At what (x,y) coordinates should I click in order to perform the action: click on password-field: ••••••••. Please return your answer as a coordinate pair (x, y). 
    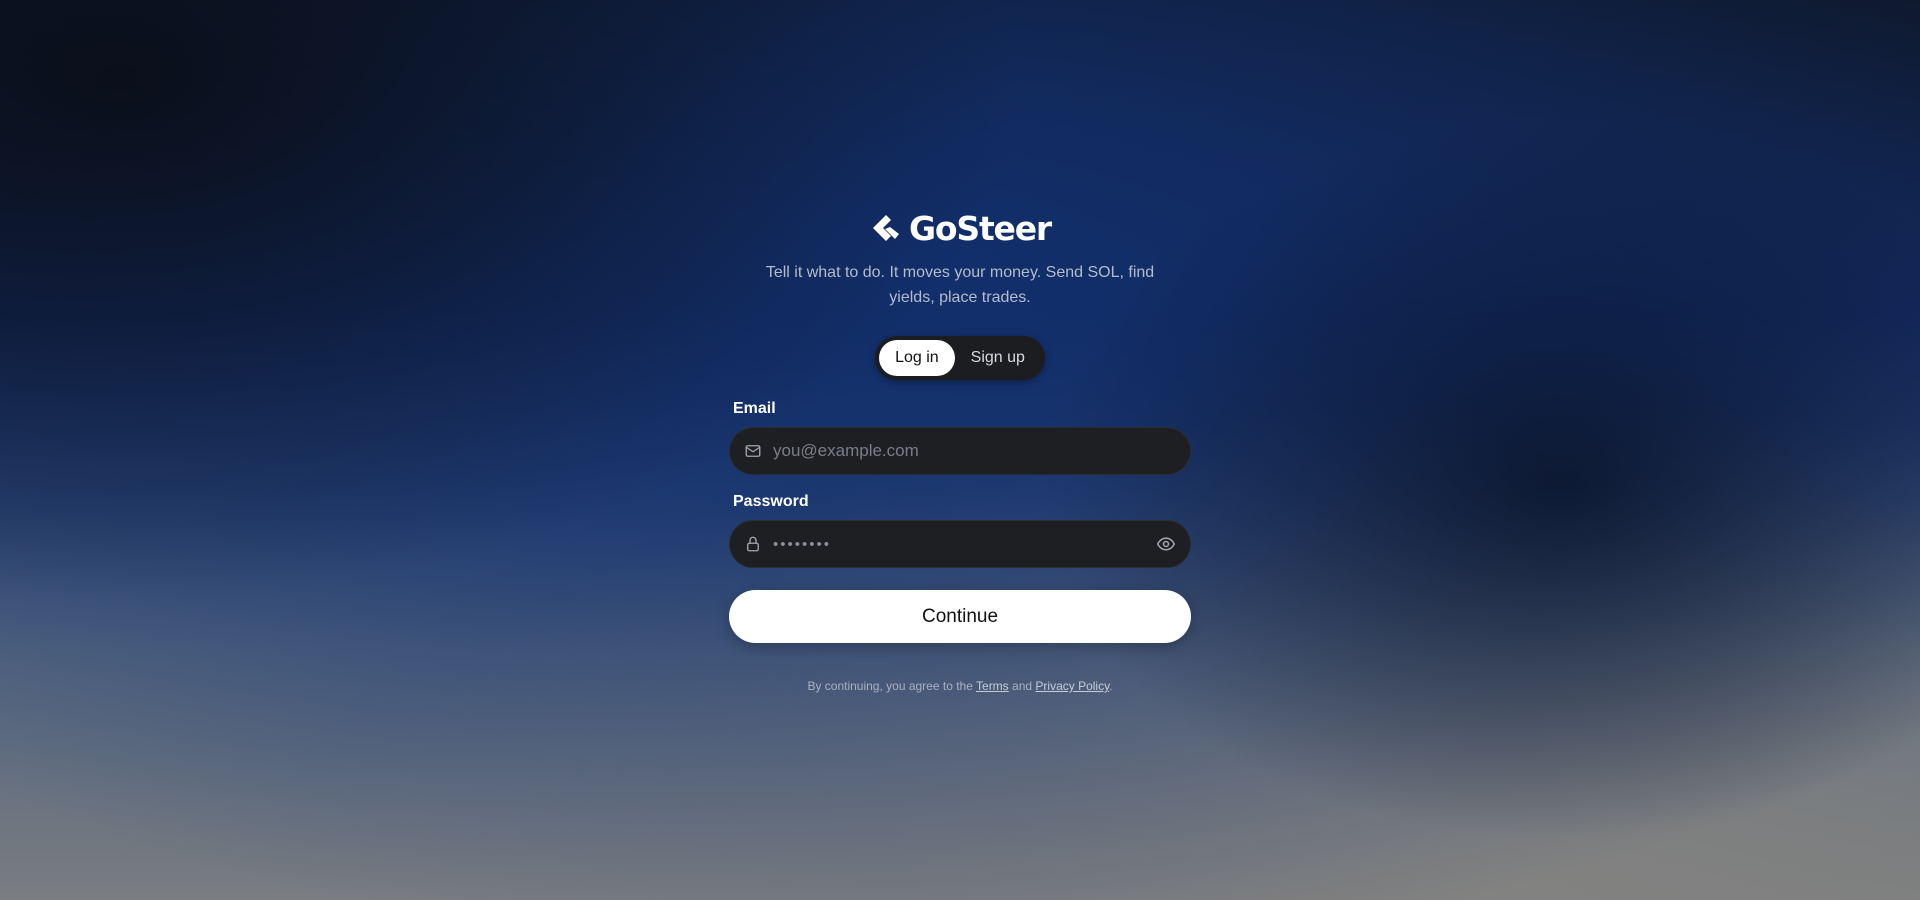
    Looking at the image, I should click on (960, 544).